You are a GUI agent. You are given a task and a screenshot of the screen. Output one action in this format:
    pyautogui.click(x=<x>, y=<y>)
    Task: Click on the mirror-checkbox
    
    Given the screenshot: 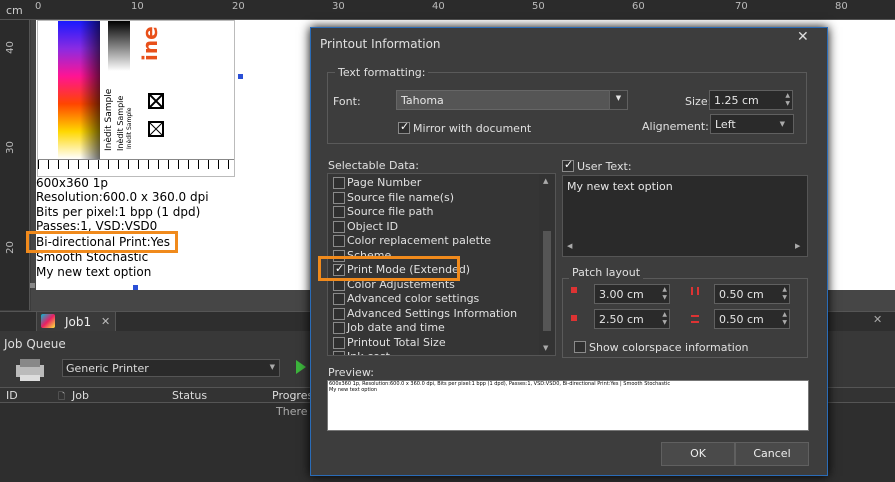 What is the action you would take?
    pyautogui.click(x=404, y=127)
    